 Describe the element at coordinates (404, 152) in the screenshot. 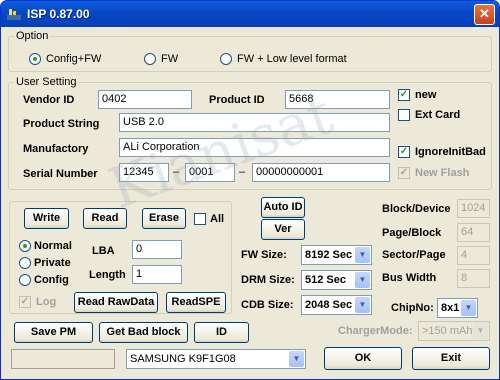

I see `ignore-init-bad-checkbox: ✓` at that location.